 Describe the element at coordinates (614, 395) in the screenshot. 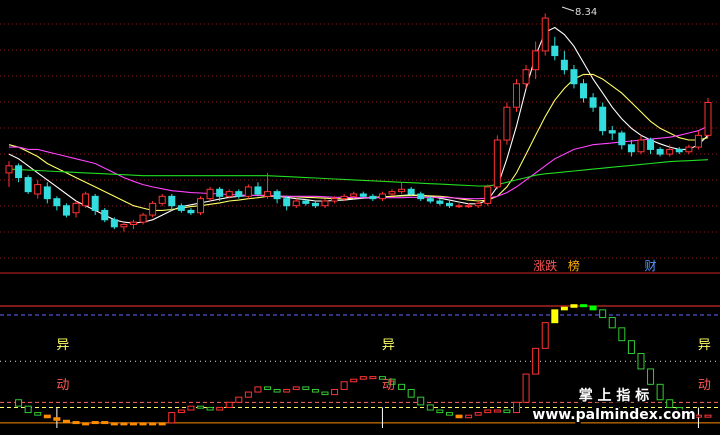

I see `watermark-cn: 掌 上 指 标` at that location.